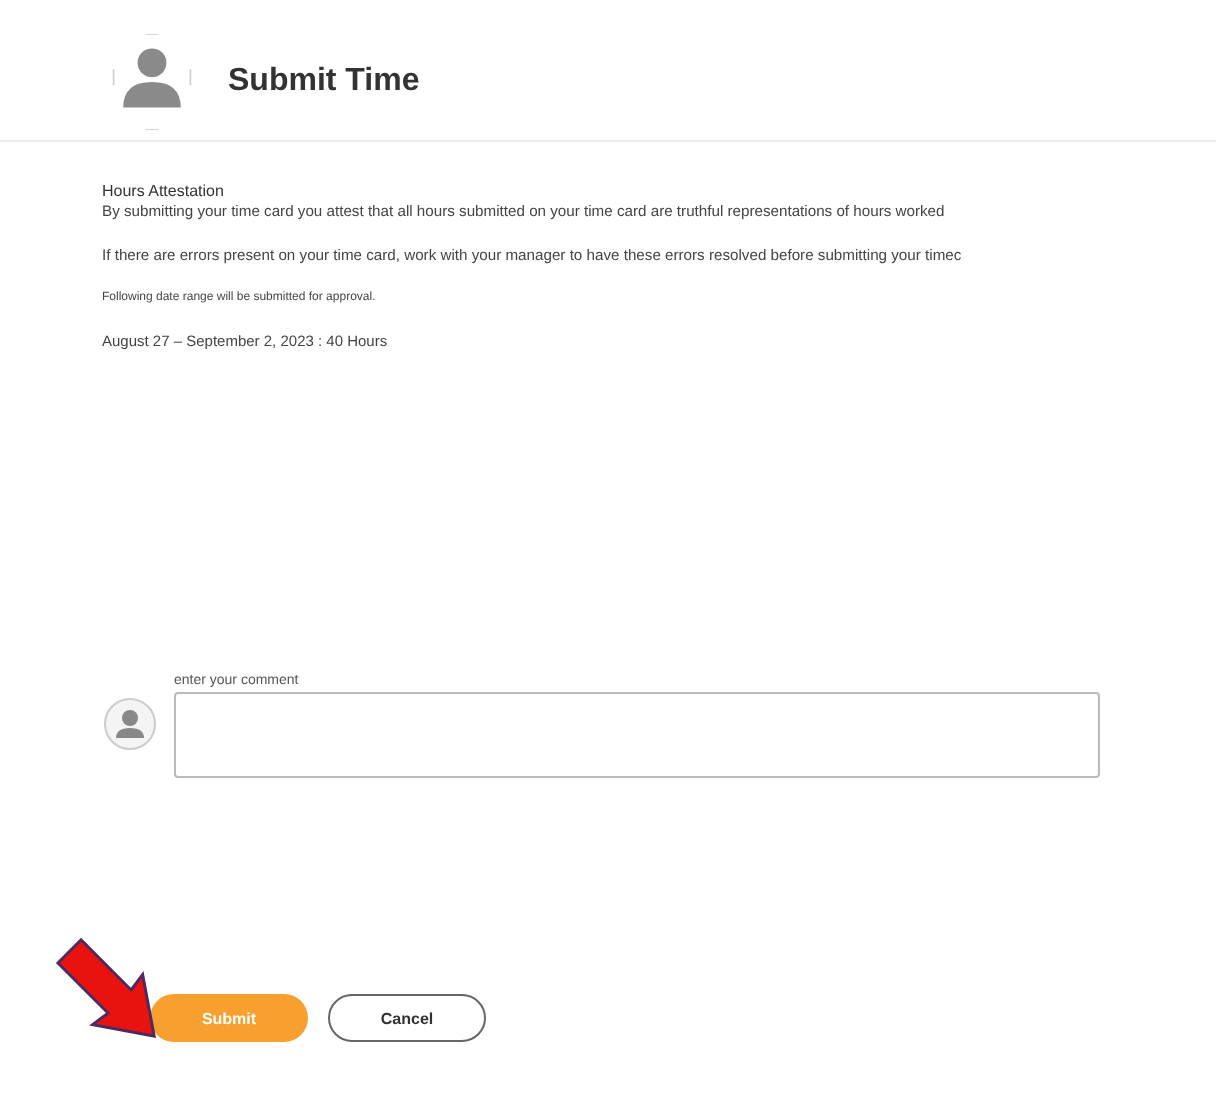 This screenshot has width=1216, height=1096. What do you see at coordinates (130, 724) in the screenshot?
I see `user-avatar-icon` at bounding box center [130, 724].